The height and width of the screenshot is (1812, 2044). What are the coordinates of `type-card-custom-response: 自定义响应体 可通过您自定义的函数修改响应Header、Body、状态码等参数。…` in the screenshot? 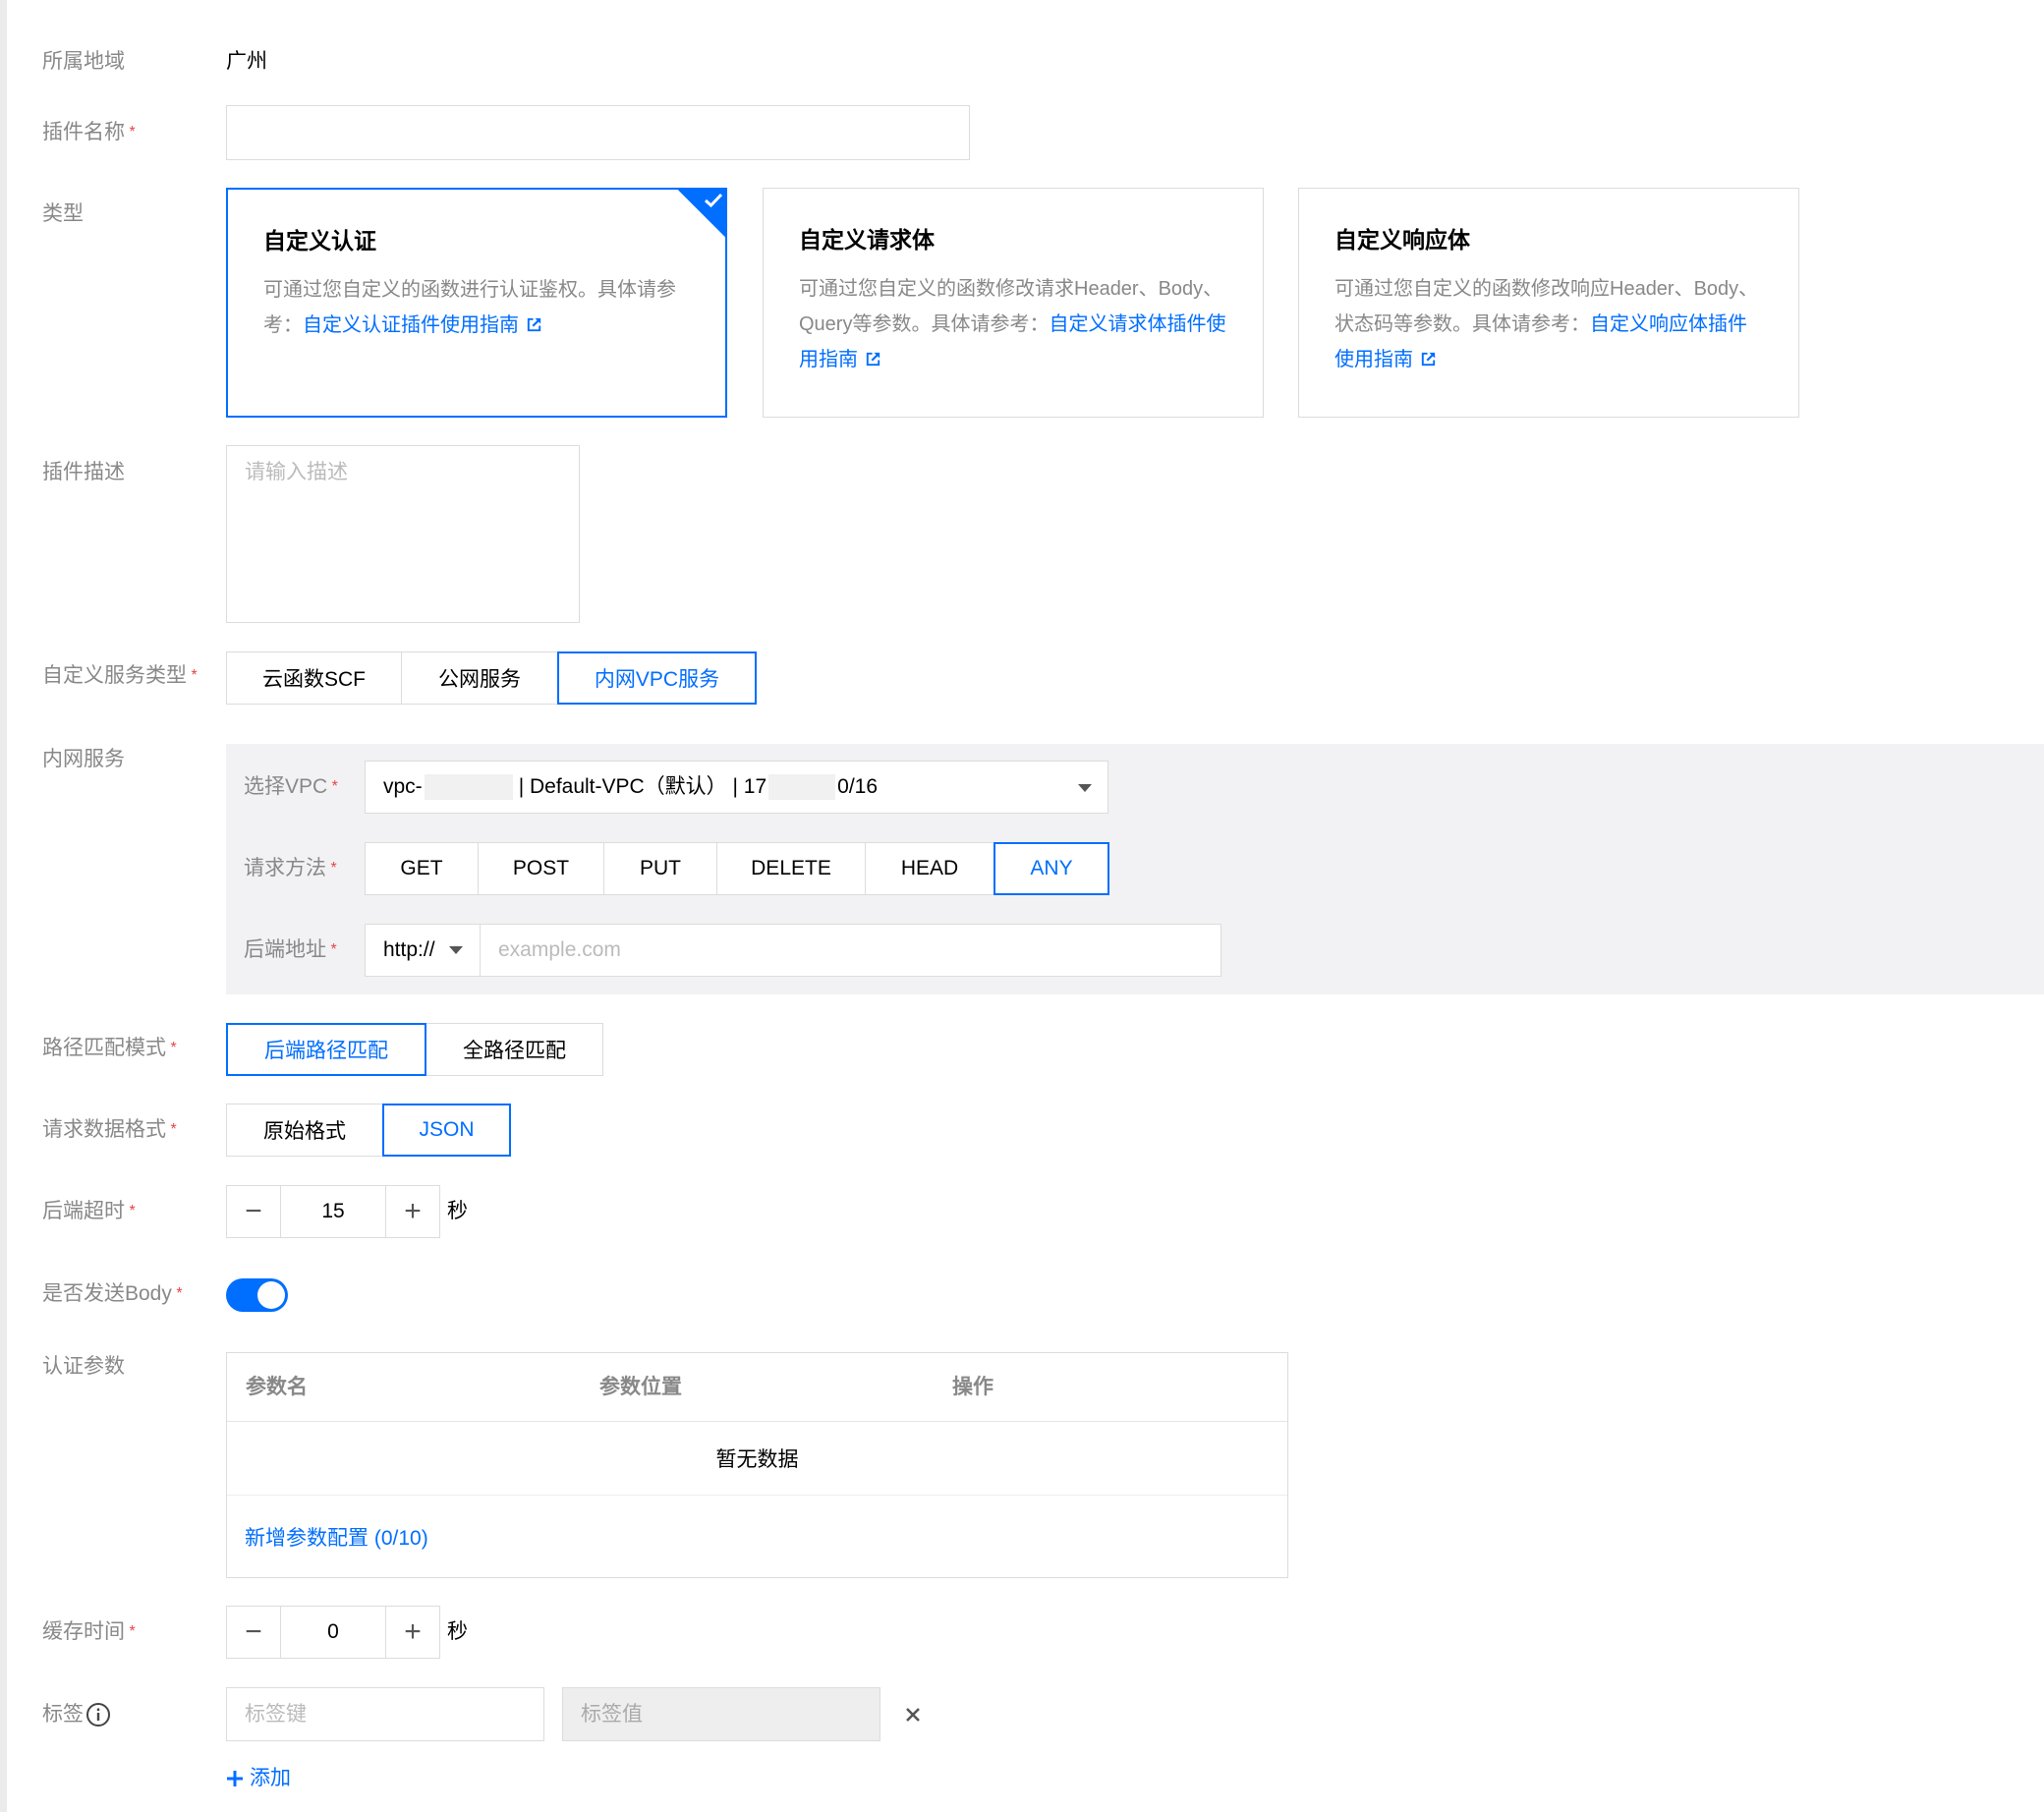 It's located at (1548, 303).